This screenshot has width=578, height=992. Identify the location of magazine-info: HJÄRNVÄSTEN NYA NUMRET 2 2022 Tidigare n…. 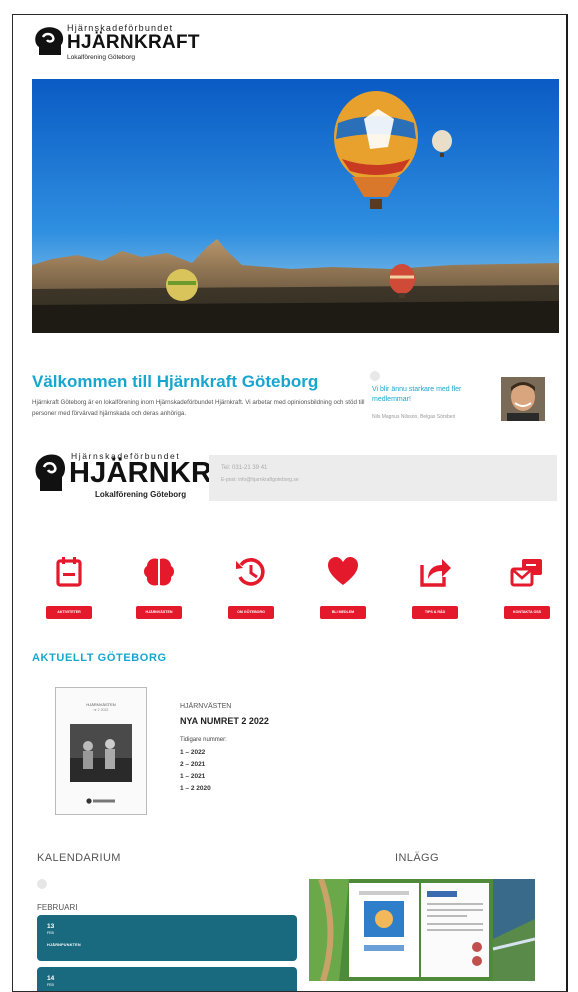
(280, 749).